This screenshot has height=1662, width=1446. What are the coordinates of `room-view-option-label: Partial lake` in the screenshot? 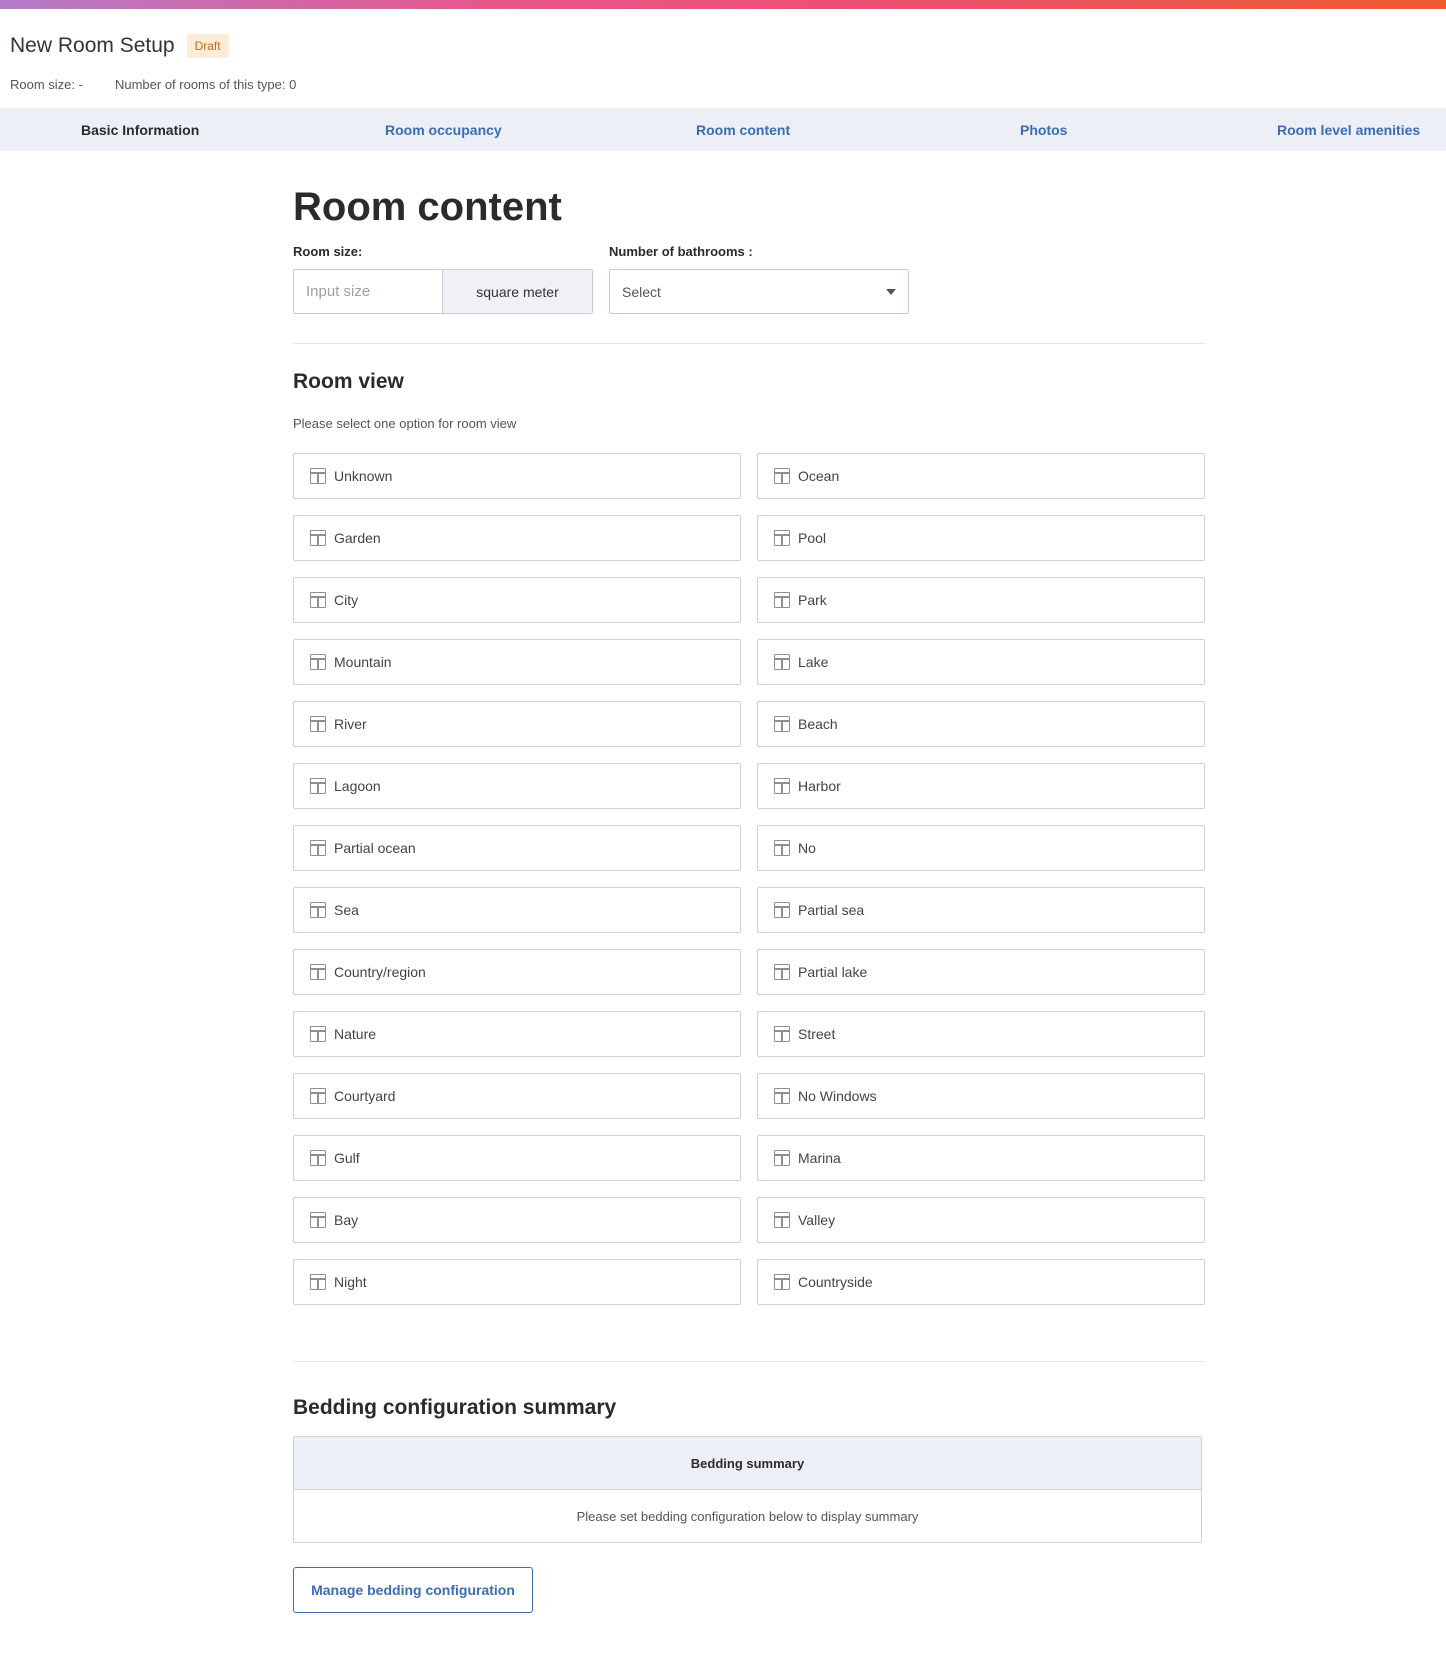 It's located at (833, 972).